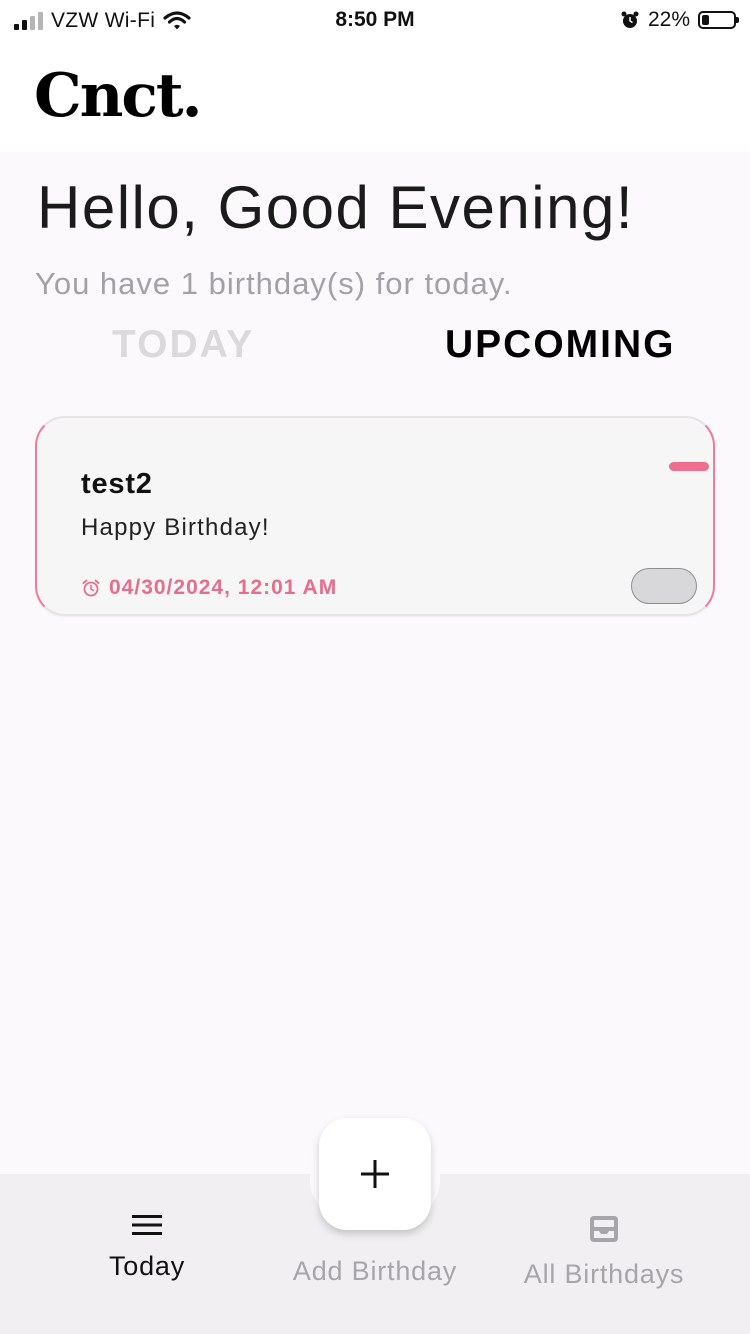 Image resolution: width=750 pixels, height=1334 pixels. Describe the element at coordinates (223, 587) in the screenshot. I see `birthday-datetime-text: 04/30/2024, 12:01 AM` at that location.